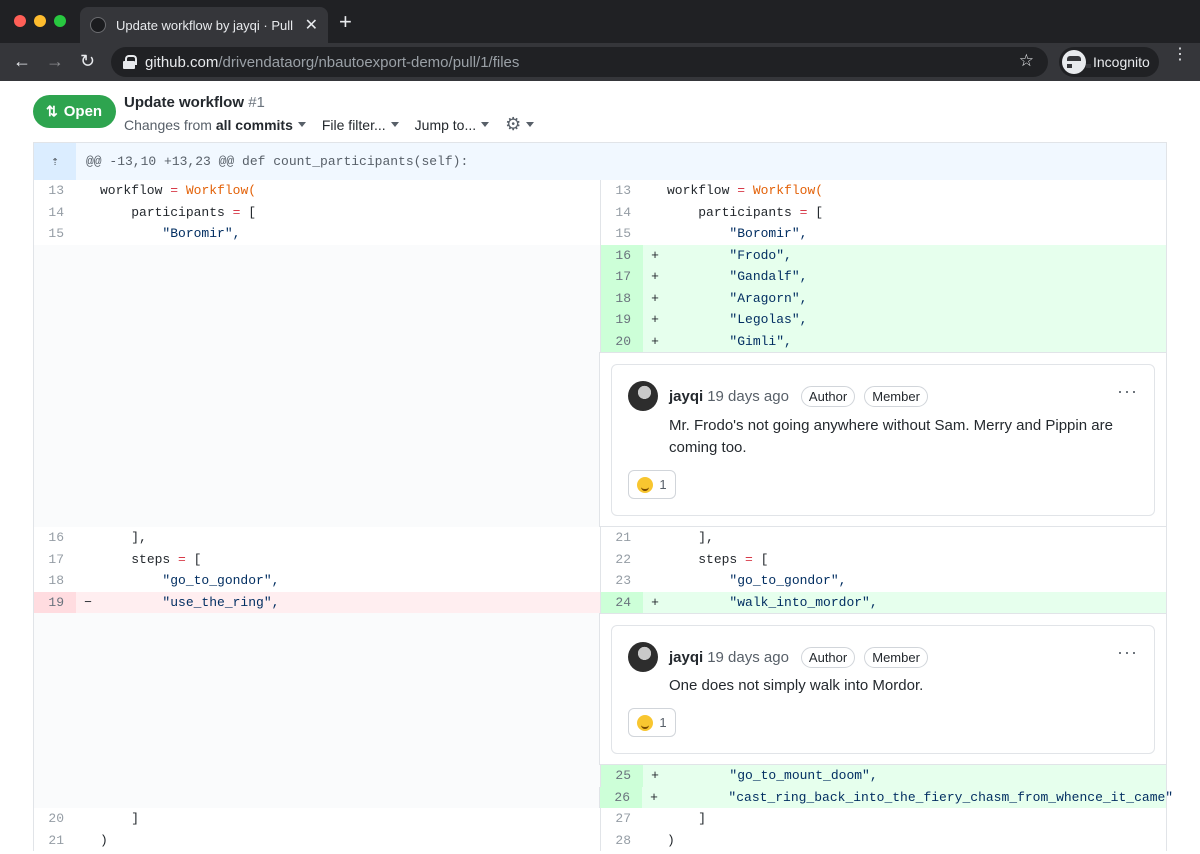  What do you see at coordinates (883, 602) in the screenshot?
I see `diff-added-cell: 24 + "walk_into_mordor",` at bounding box center [883, 602].